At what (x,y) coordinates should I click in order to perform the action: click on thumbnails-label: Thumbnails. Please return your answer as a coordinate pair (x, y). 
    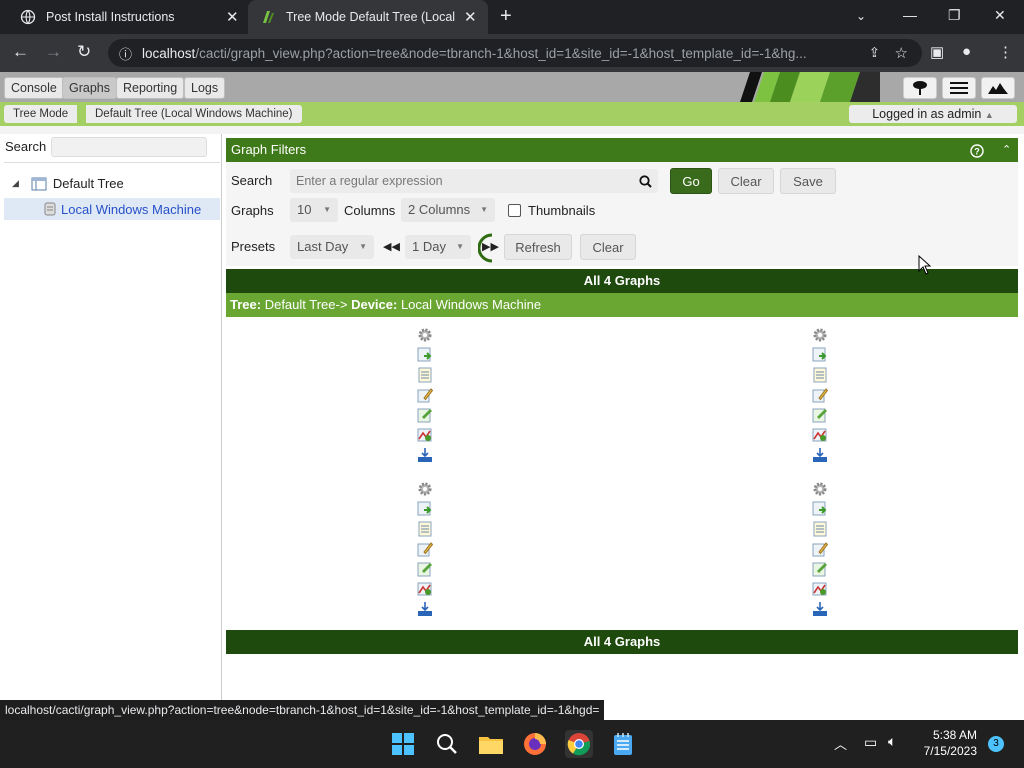
    Looking at the image, I should click on (562, 210).